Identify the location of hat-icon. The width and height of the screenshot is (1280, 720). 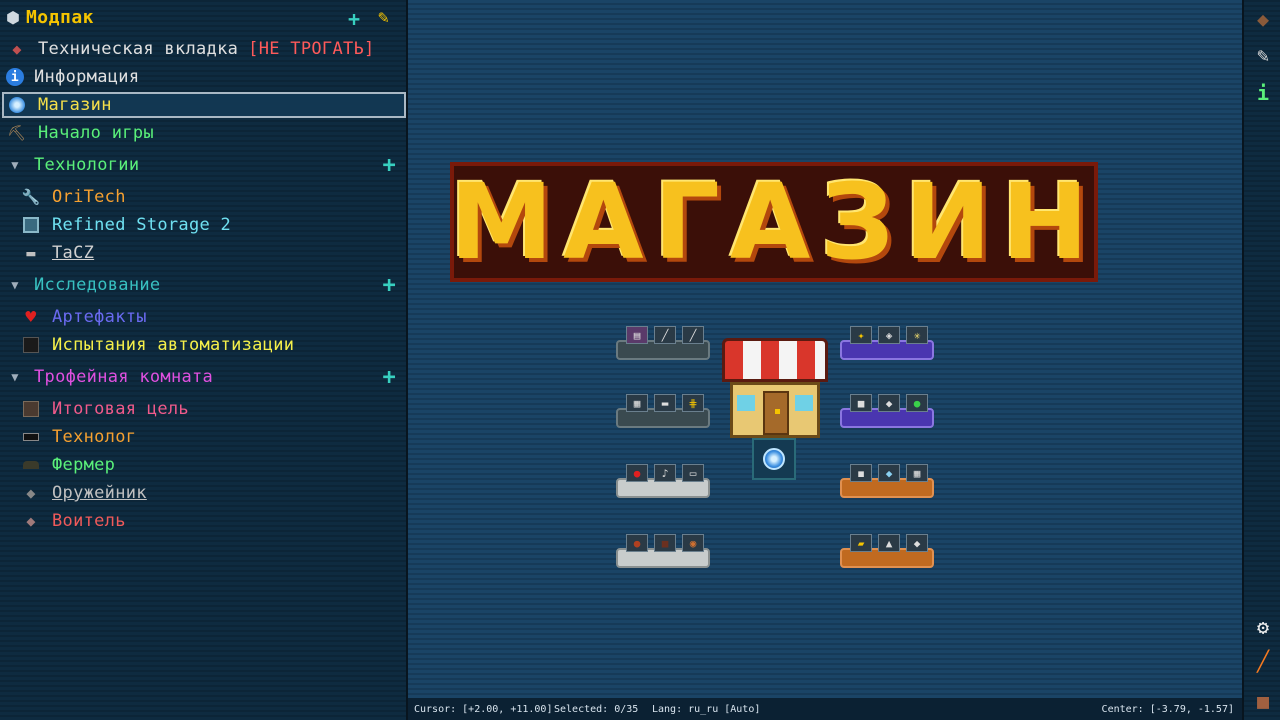
(31, 465).